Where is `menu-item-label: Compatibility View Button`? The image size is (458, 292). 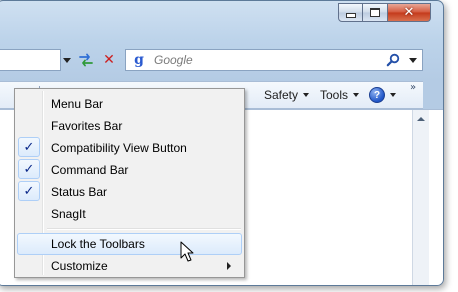
menu-item-label: Compatibility View Button is located at coordinates (119, 148).